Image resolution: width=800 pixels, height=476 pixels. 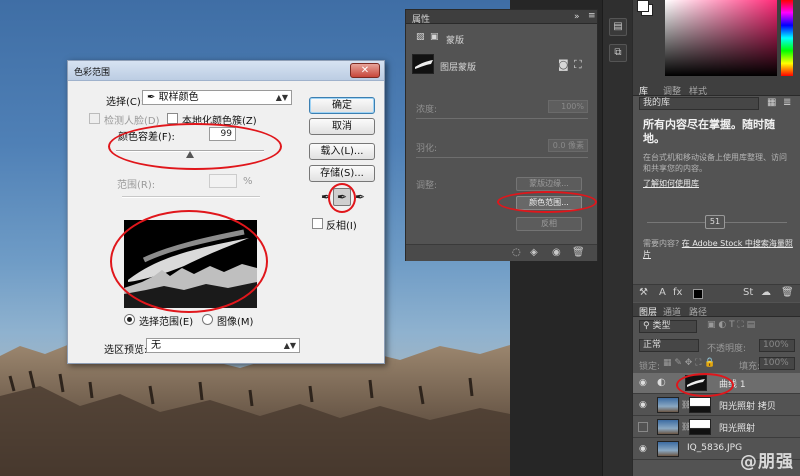 What do you see at coordinates (787, 38) in the screenshot?
I see `hue-slider` at bounding box center [787, 38].